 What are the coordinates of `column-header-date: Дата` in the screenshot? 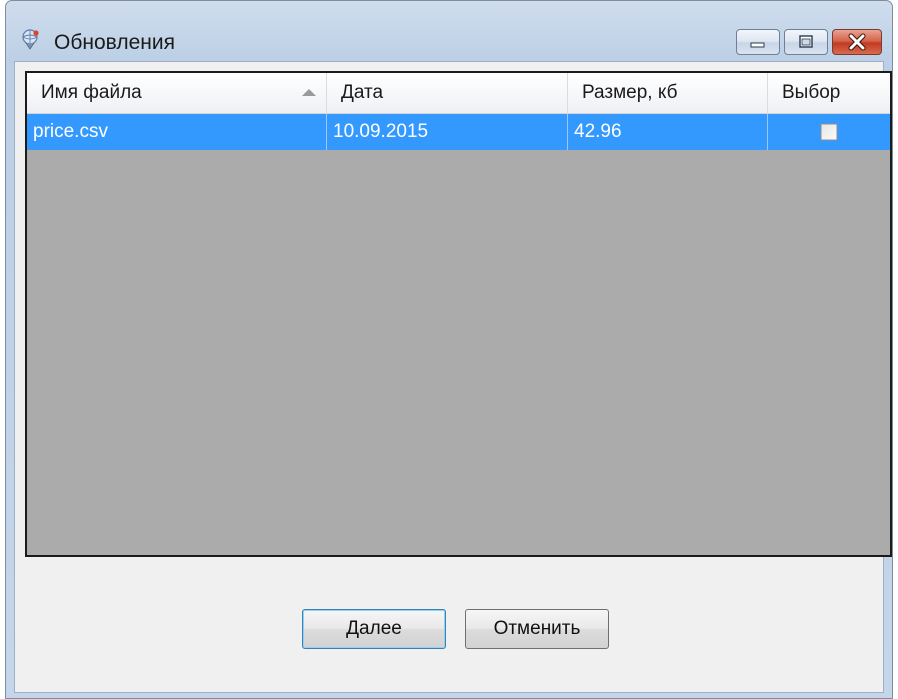 It's located at (447, 93).